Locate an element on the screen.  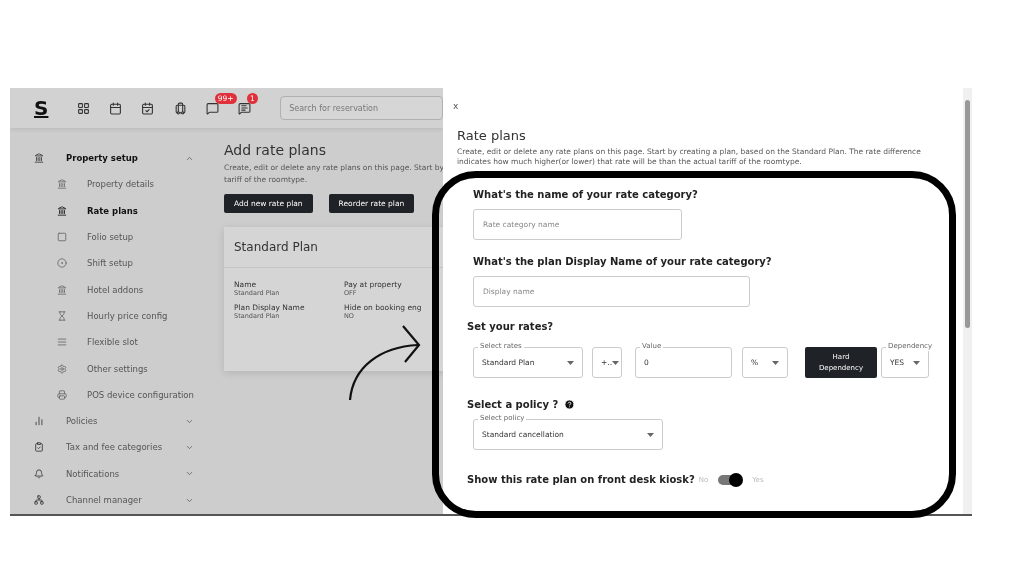
question-text: Set your rates? is located at coordinates (511, 326).